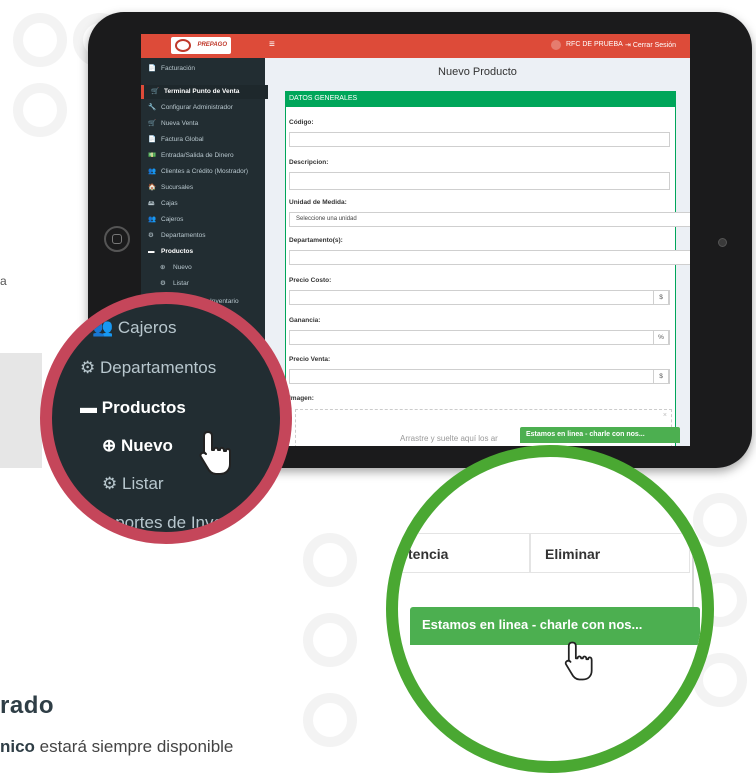 Image resolution: width=756 pixels, height=777 pixels. Describe the element at coordinates (477, 72) in the screenshot. I see `page-title: Nuevo Producto` at that location.